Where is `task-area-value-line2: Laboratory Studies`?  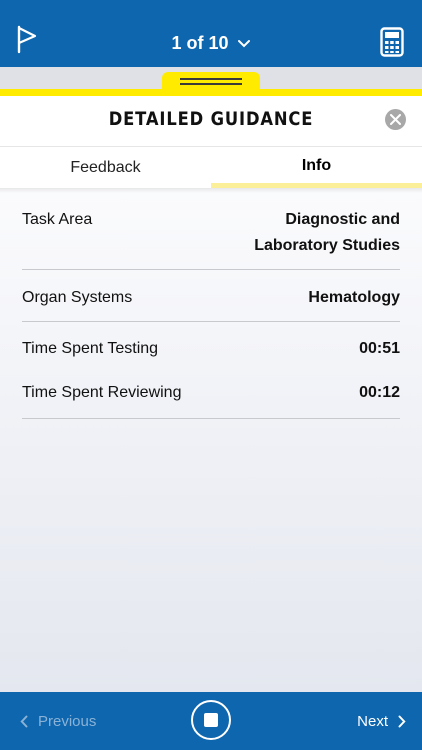 task-area-value-line2: Laboratory Studies is located at coordinates (327, 245).